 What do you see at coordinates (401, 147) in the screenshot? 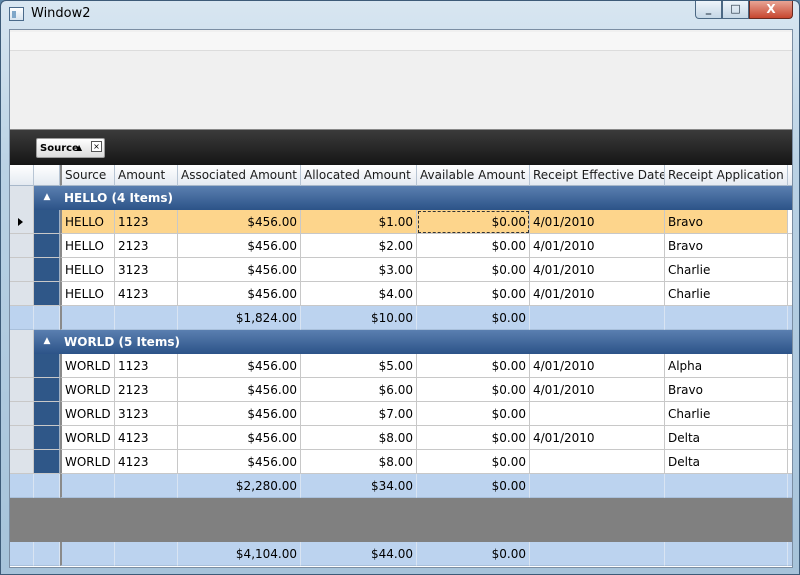
I see `group-panel: Source ▲ ×` at bounding box center [401, 147].